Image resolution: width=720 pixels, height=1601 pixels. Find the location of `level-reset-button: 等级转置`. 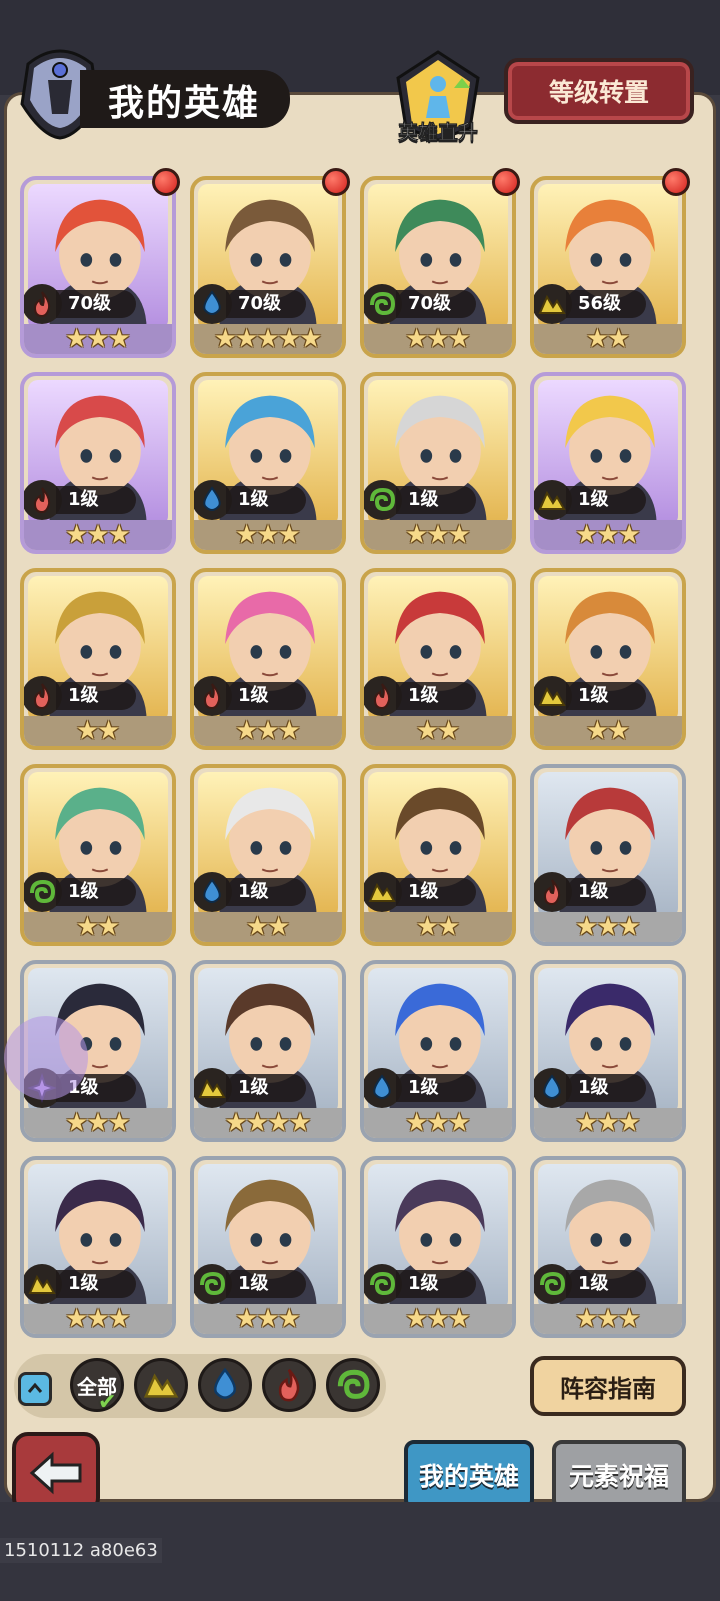

level-reset-button: 等级转置 is located at coordinates (599, 91).